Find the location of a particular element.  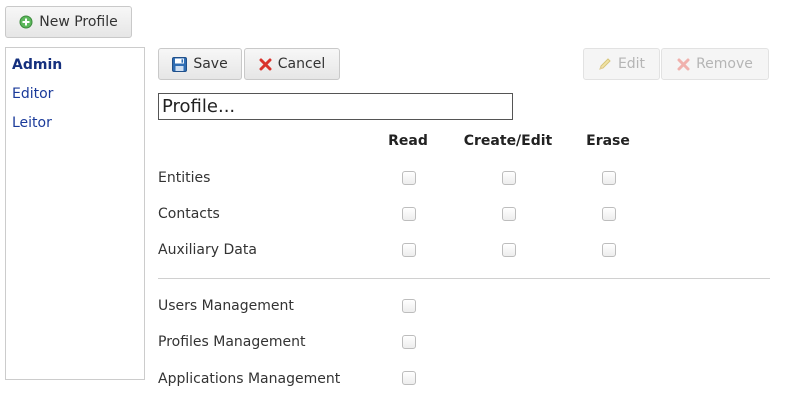

section-divider is located at coordinates (464, 278).